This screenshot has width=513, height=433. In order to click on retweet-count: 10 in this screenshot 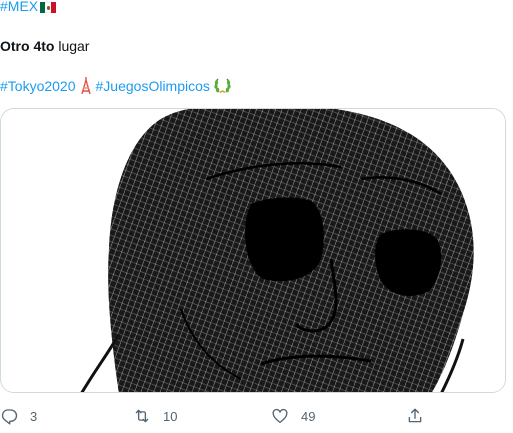, I will do `click(170, 416)`.